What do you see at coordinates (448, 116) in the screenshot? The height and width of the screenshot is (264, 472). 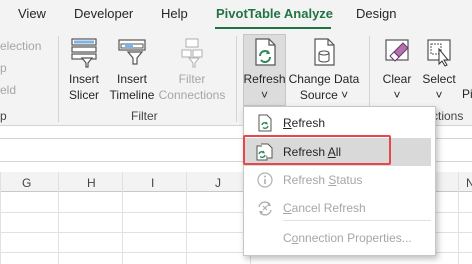 I see `actions-group-label: ctions` at bounding box center [448, 116].